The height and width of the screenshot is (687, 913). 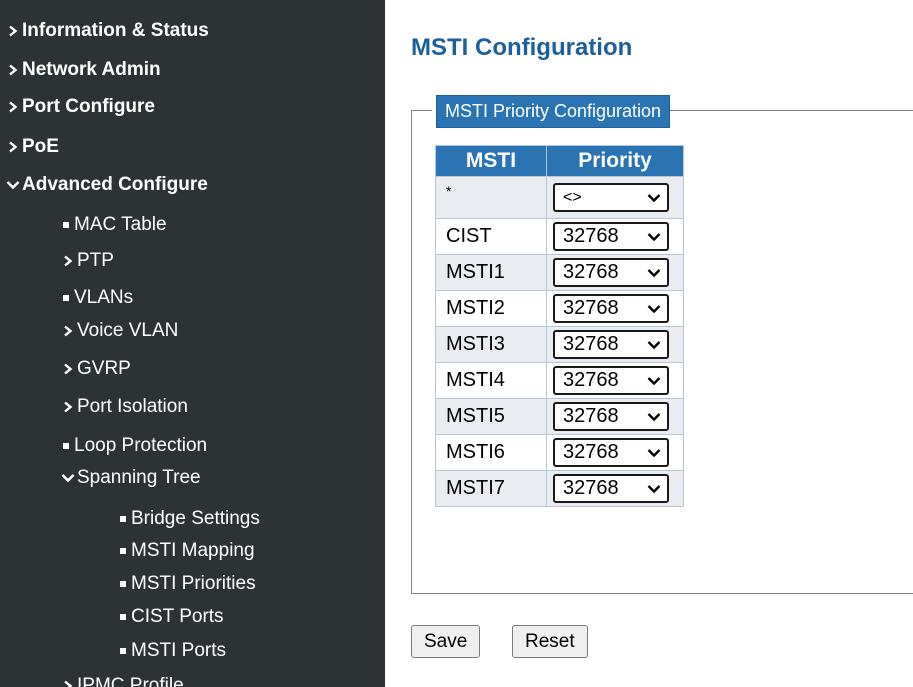 I want to click on column-header-priority: Priority, so click(x=615, y=161).